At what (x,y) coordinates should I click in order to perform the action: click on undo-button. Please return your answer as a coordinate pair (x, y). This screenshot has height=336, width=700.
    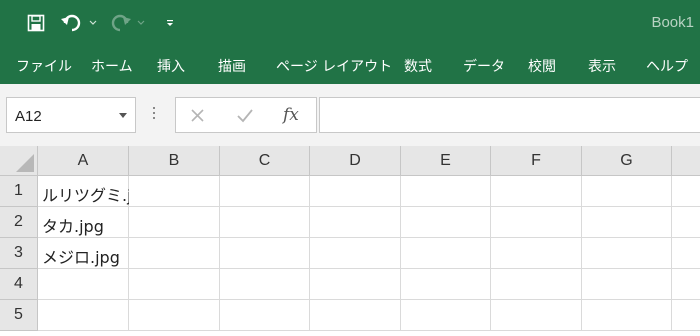
    Looking at the image, I should click on (72, 23).